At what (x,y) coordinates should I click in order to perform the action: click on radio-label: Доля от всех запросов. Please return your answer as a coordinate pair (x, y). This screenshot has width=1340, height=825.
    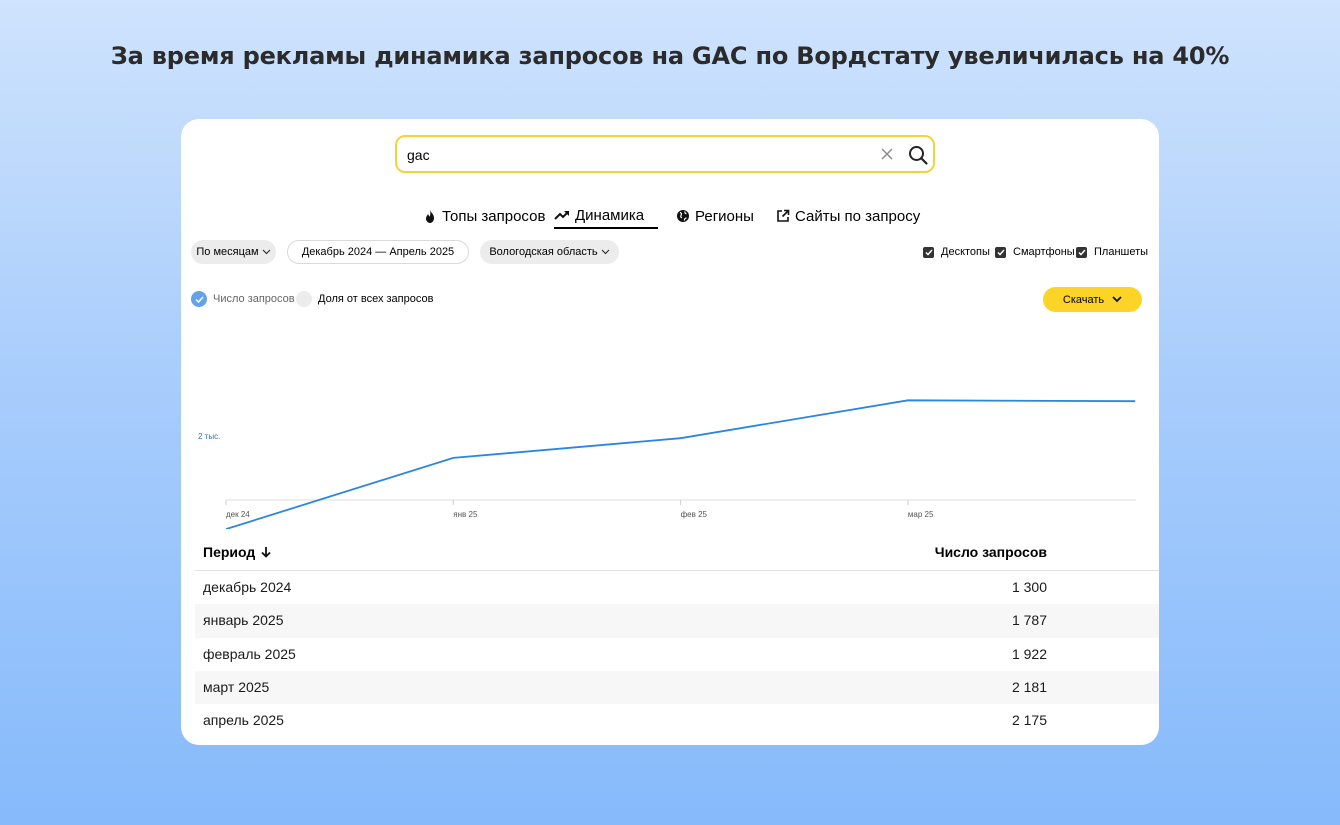
    Looking at the image, I should click on (376, 299).